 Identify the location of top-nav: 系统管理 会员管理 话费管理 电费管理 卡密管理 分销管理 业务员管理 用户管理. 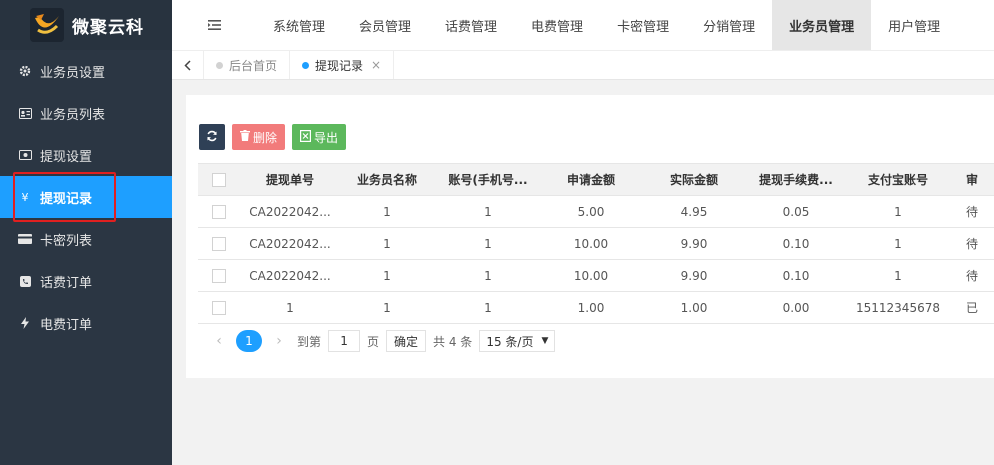
(583, 25).